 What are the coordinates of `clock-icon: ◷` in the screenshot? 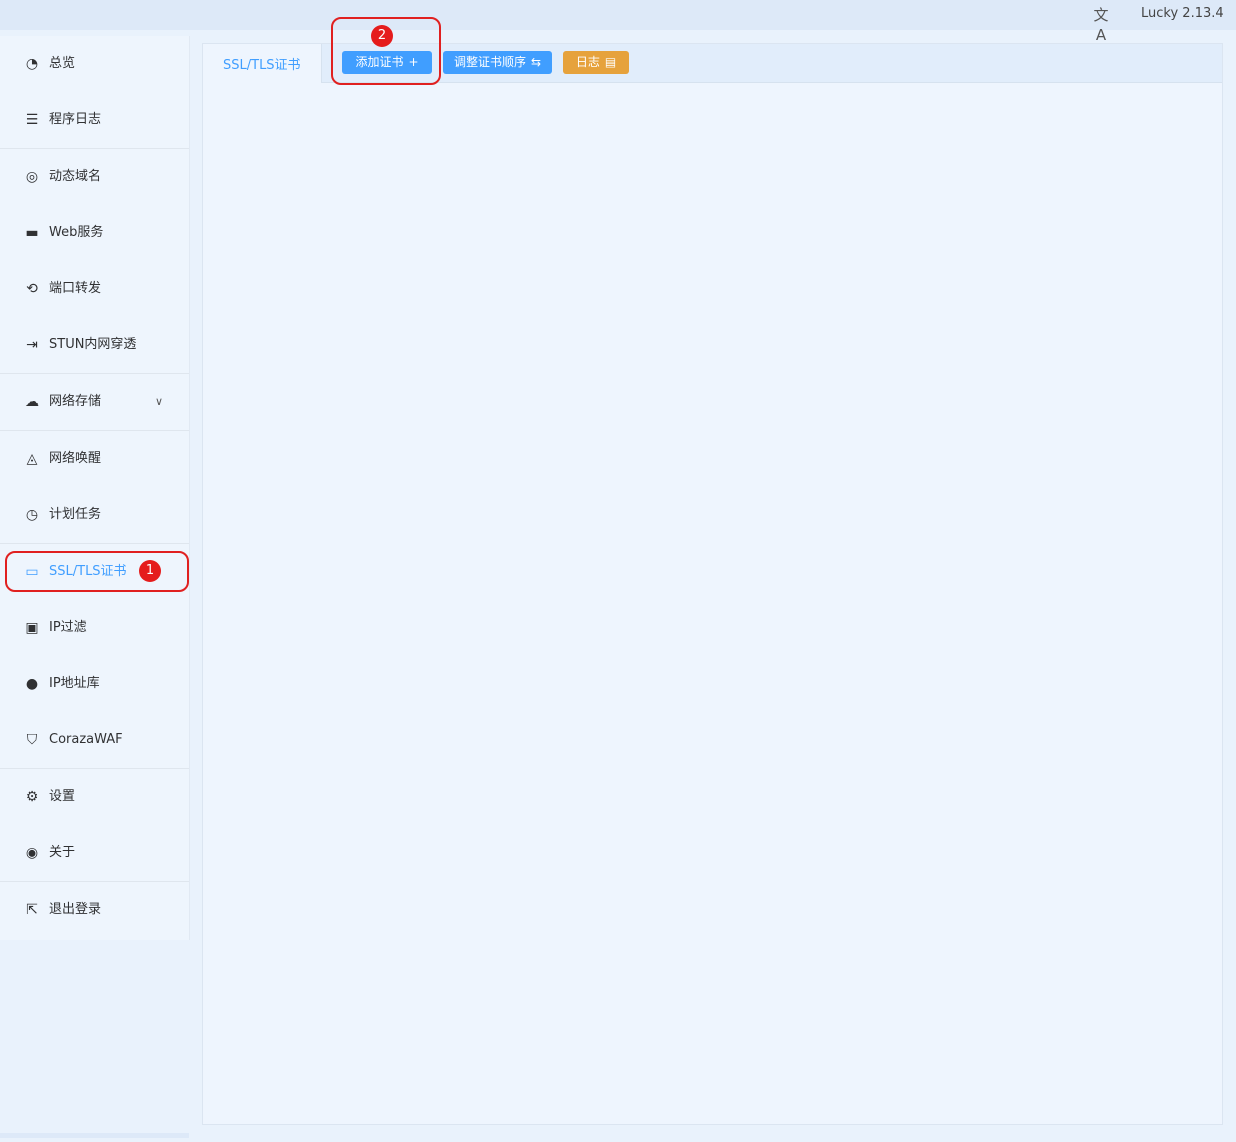 It's located at (32, 515).